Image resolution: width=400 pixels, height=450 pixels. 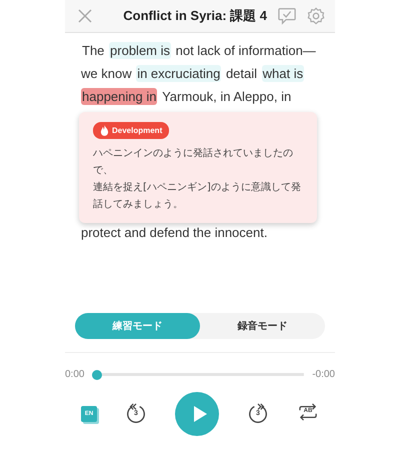 What do you see at coordinates (85, 16) in the screenshot?
I see `close-icon` at bounding box center [85, 16].